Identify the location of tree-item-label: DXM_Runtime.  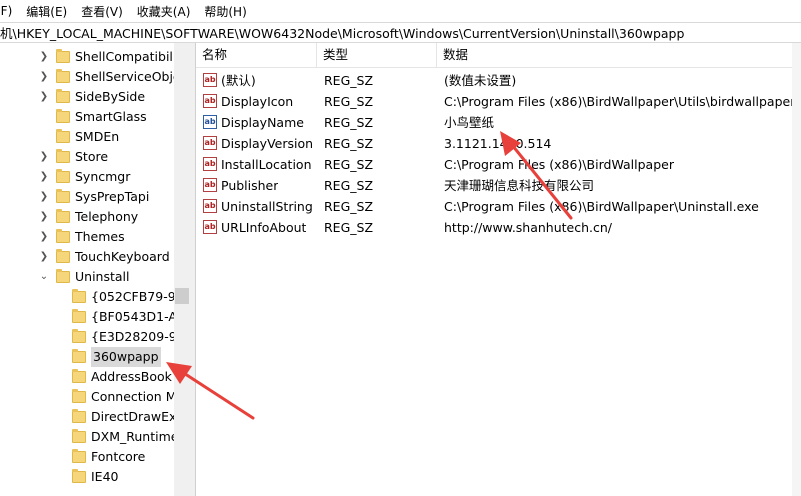
(135, 436).